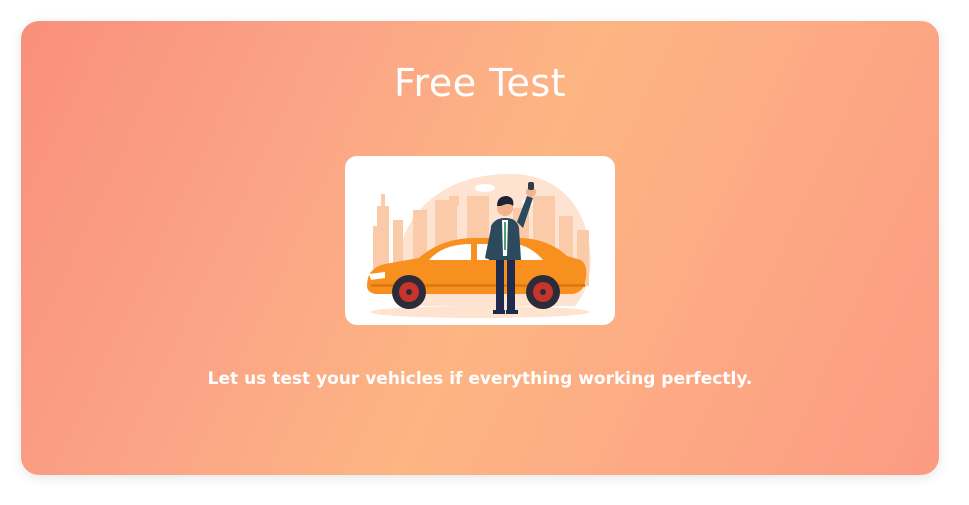  I want to click on car-owner-illustration, so click(480, 240).